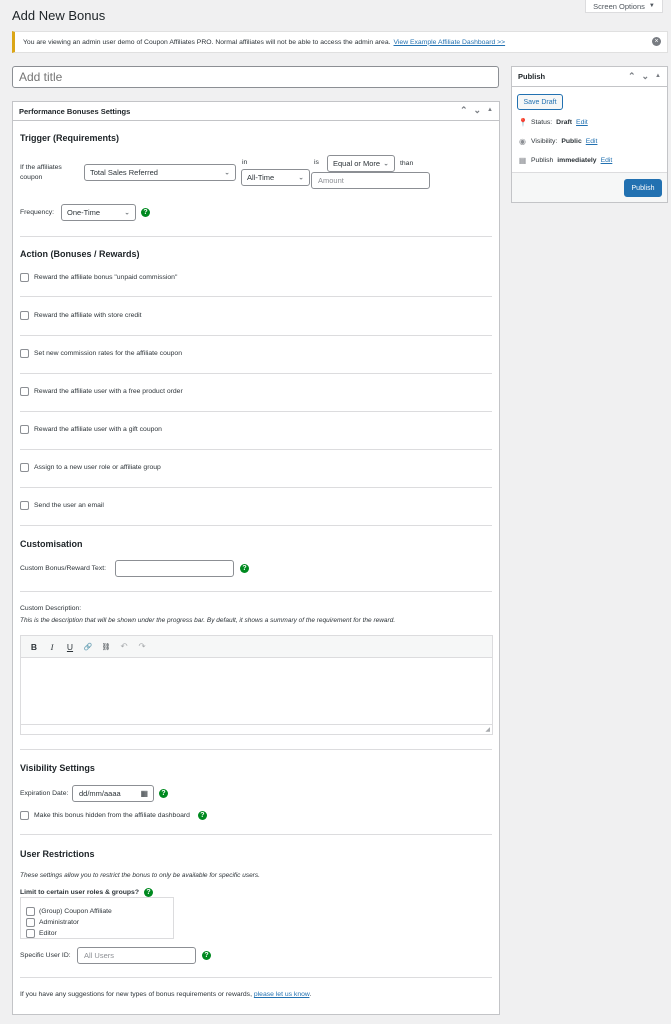 The image size is (671, 1024). I want to click on resize-handle-icon: ◢, so click(487, 729).